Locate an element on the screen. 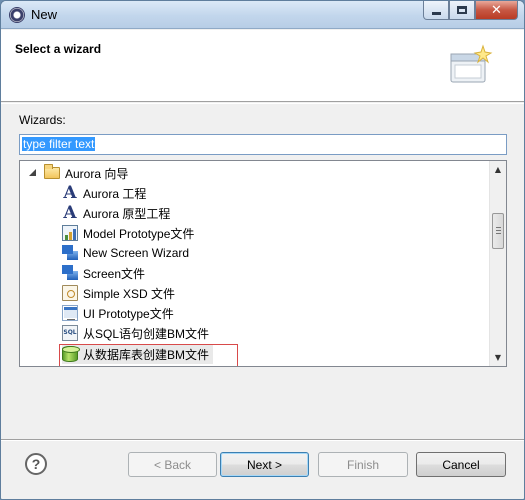 The height and width of the screenshot is (500, 525). minimize-icon is located at coordinates (436, 13).